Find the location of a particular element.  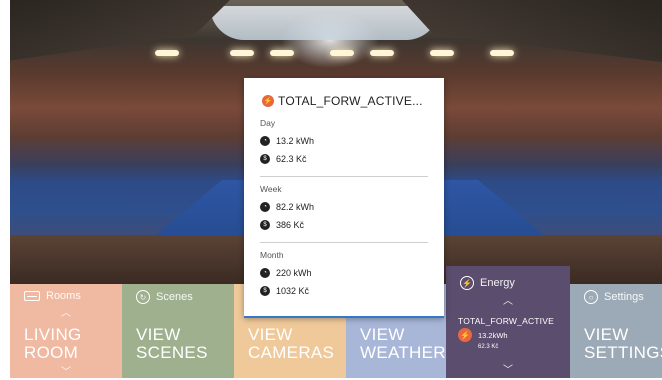

week-kwh-row: ◔ 82.2 kWh is located at coordinates (344, 207).